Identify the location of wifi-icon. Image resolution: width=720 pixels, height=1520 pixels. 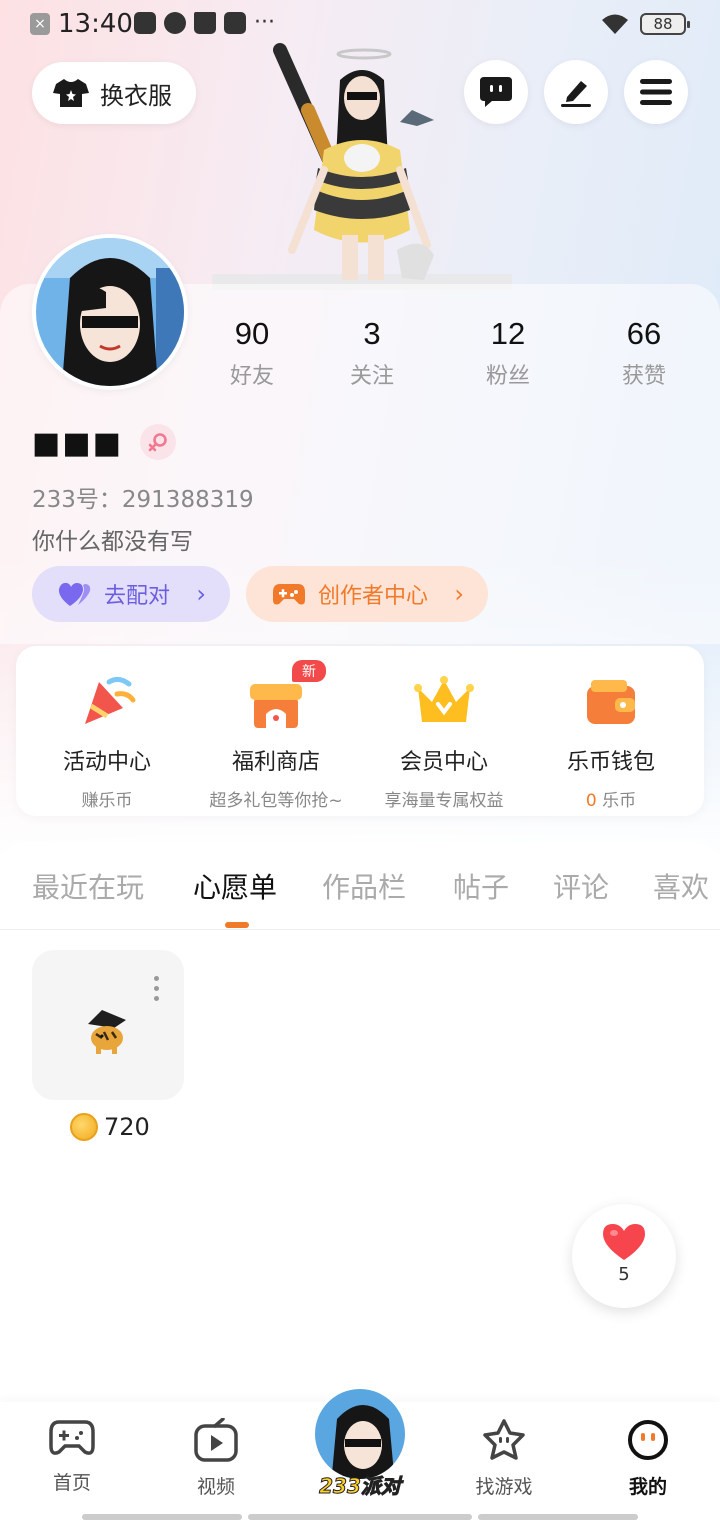
(615, 24).